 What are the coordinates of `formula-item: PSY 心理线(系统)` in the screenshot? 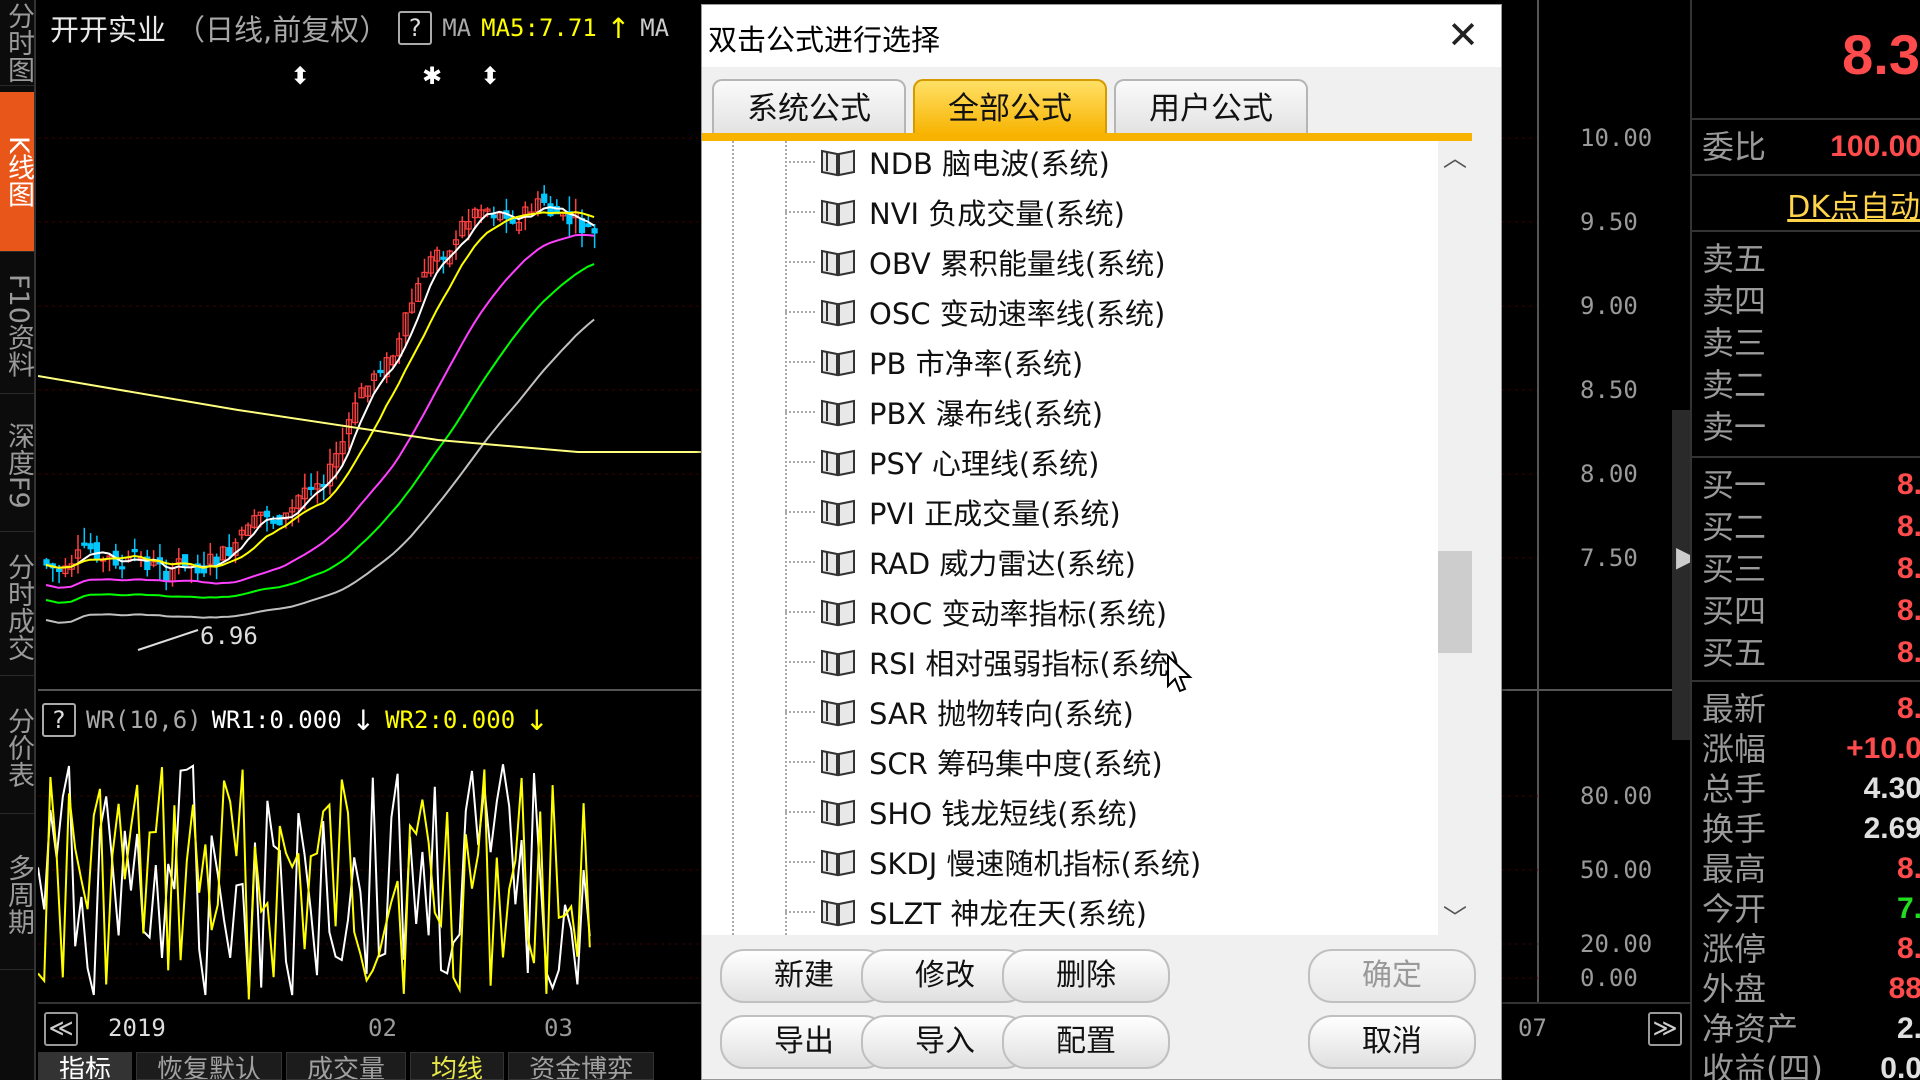 It's located at (1105, 462).